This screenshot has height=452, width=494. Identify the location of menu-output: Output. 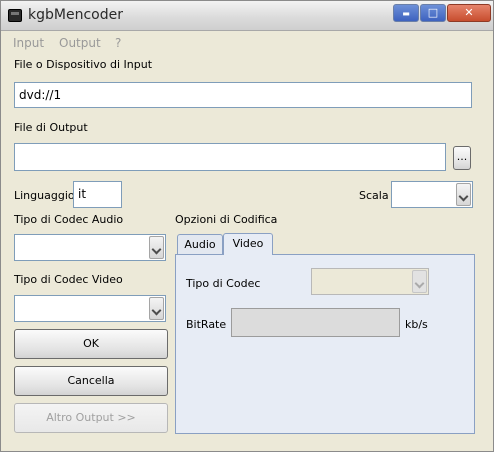
(80, 43).